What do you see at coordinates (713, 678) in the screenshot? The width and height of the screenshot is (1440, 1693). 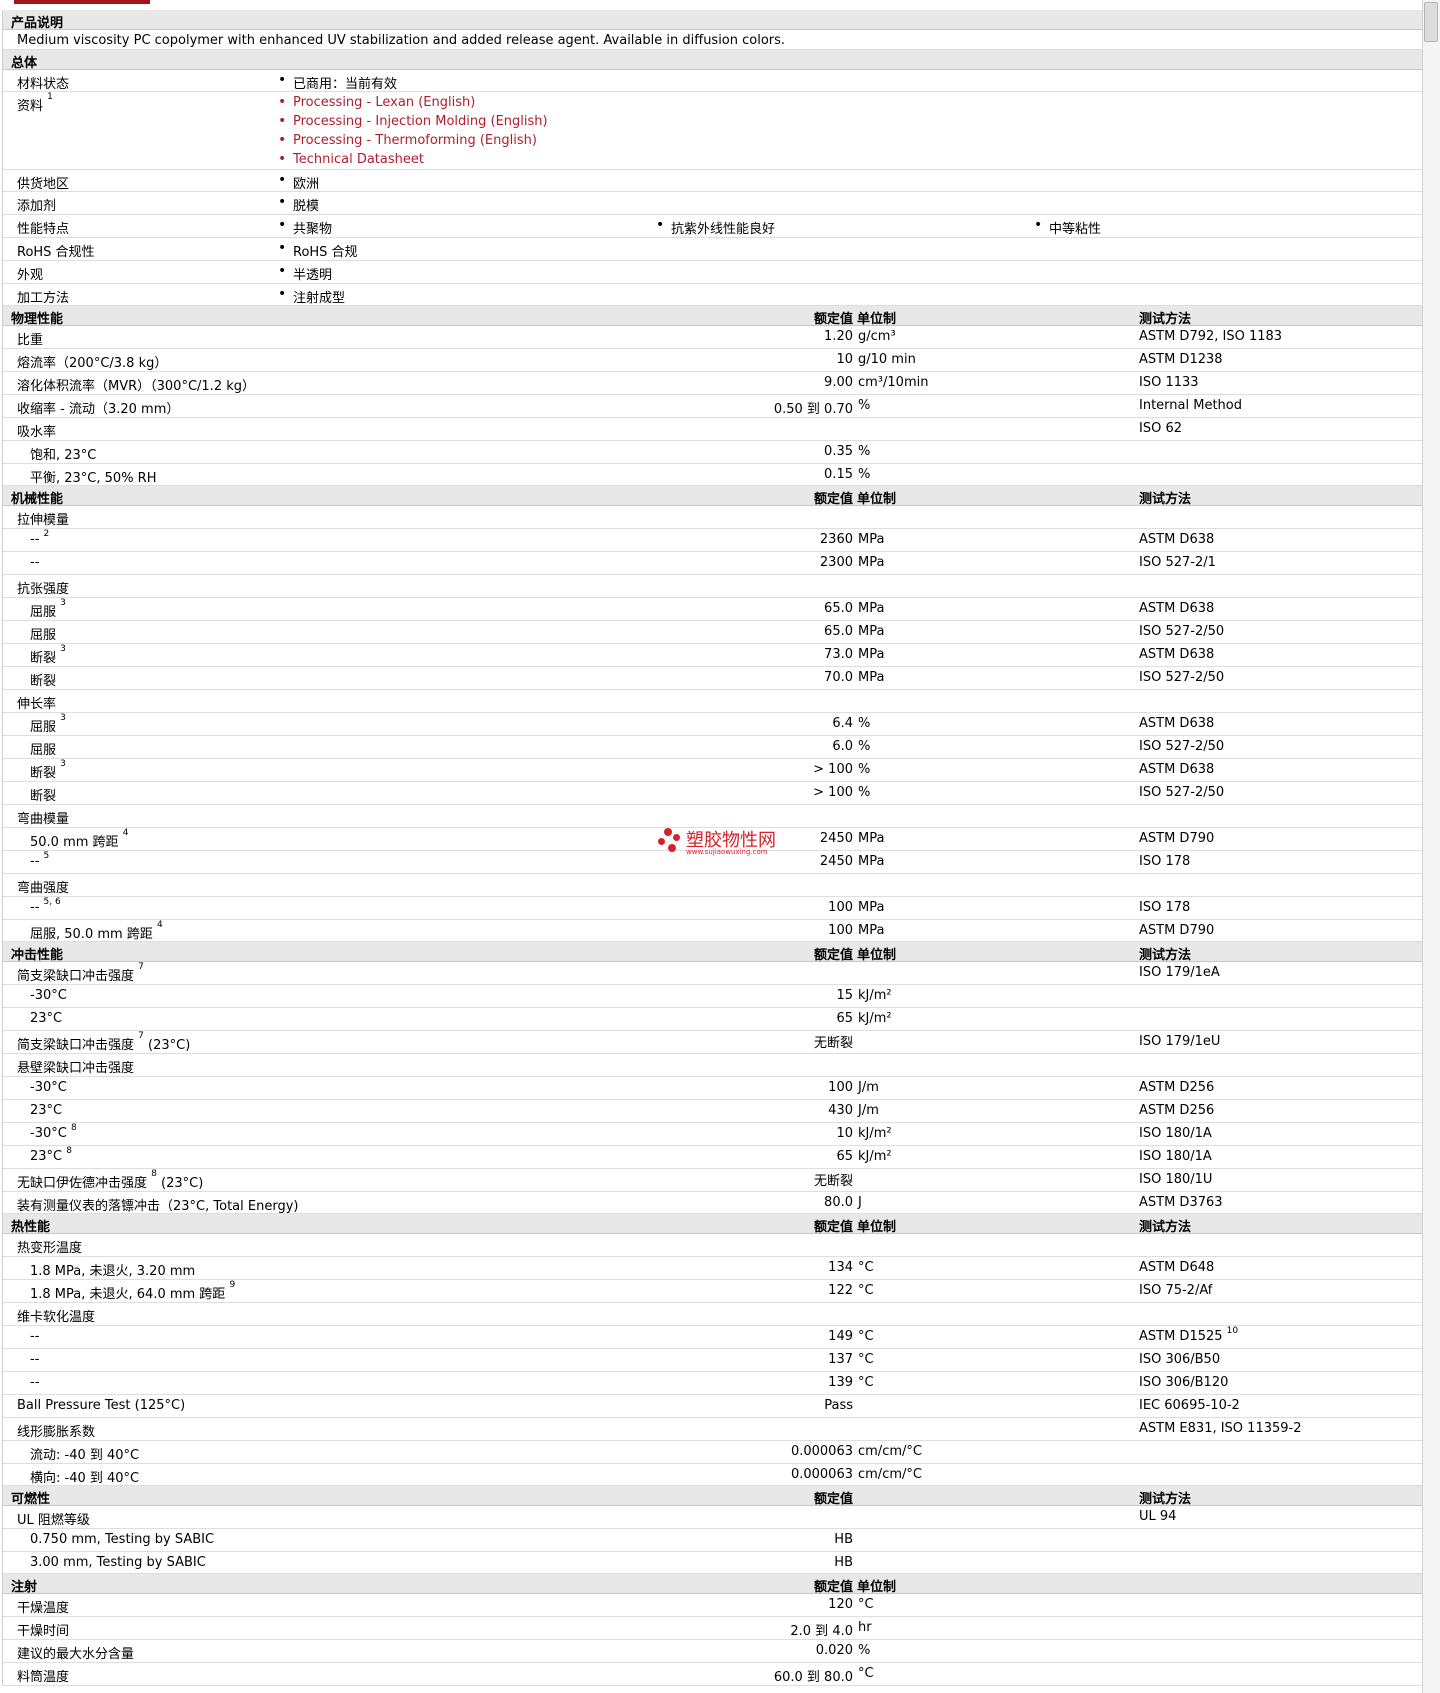 I see `table-row: 断裂 70.0 MPa ISO 527-2/50` at bounding box center [713, 678].